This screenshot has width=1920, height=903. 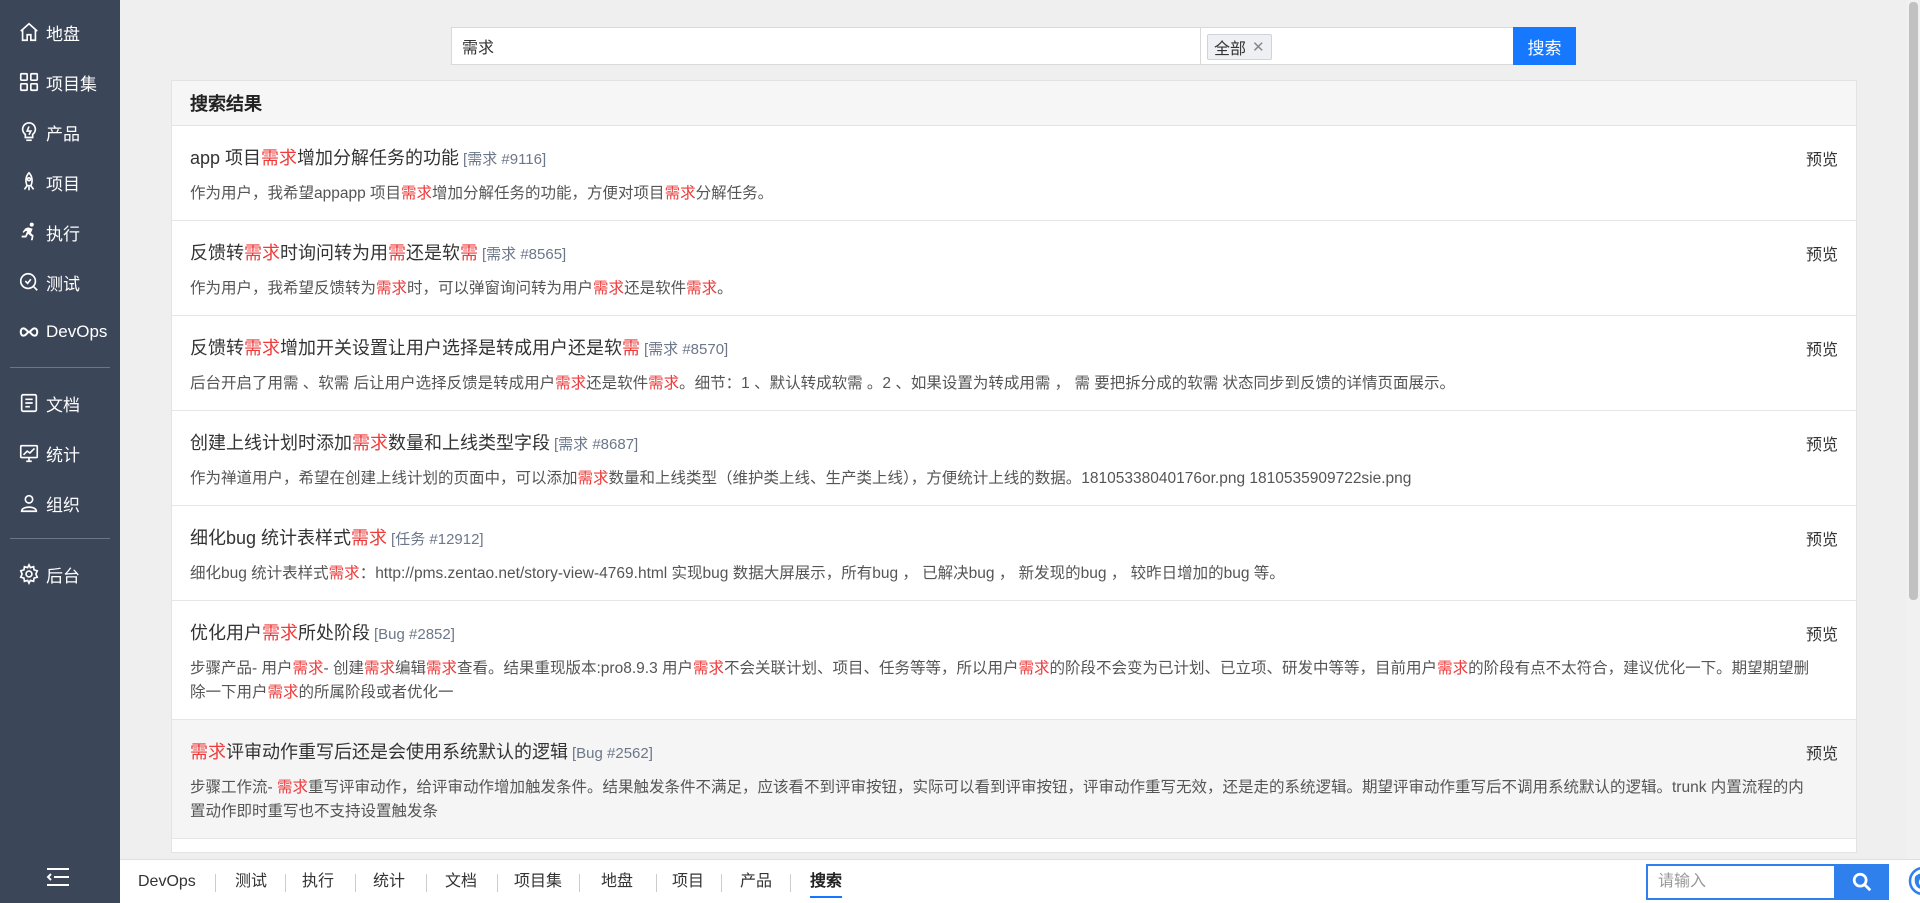 What do you see at coordinates (1014, 444) in the screenshot?
I see `result-title-link: 创建上线计划时添加需求数量和上线类型字段 [需求 #8687]` at bounding box center [1014, 444].